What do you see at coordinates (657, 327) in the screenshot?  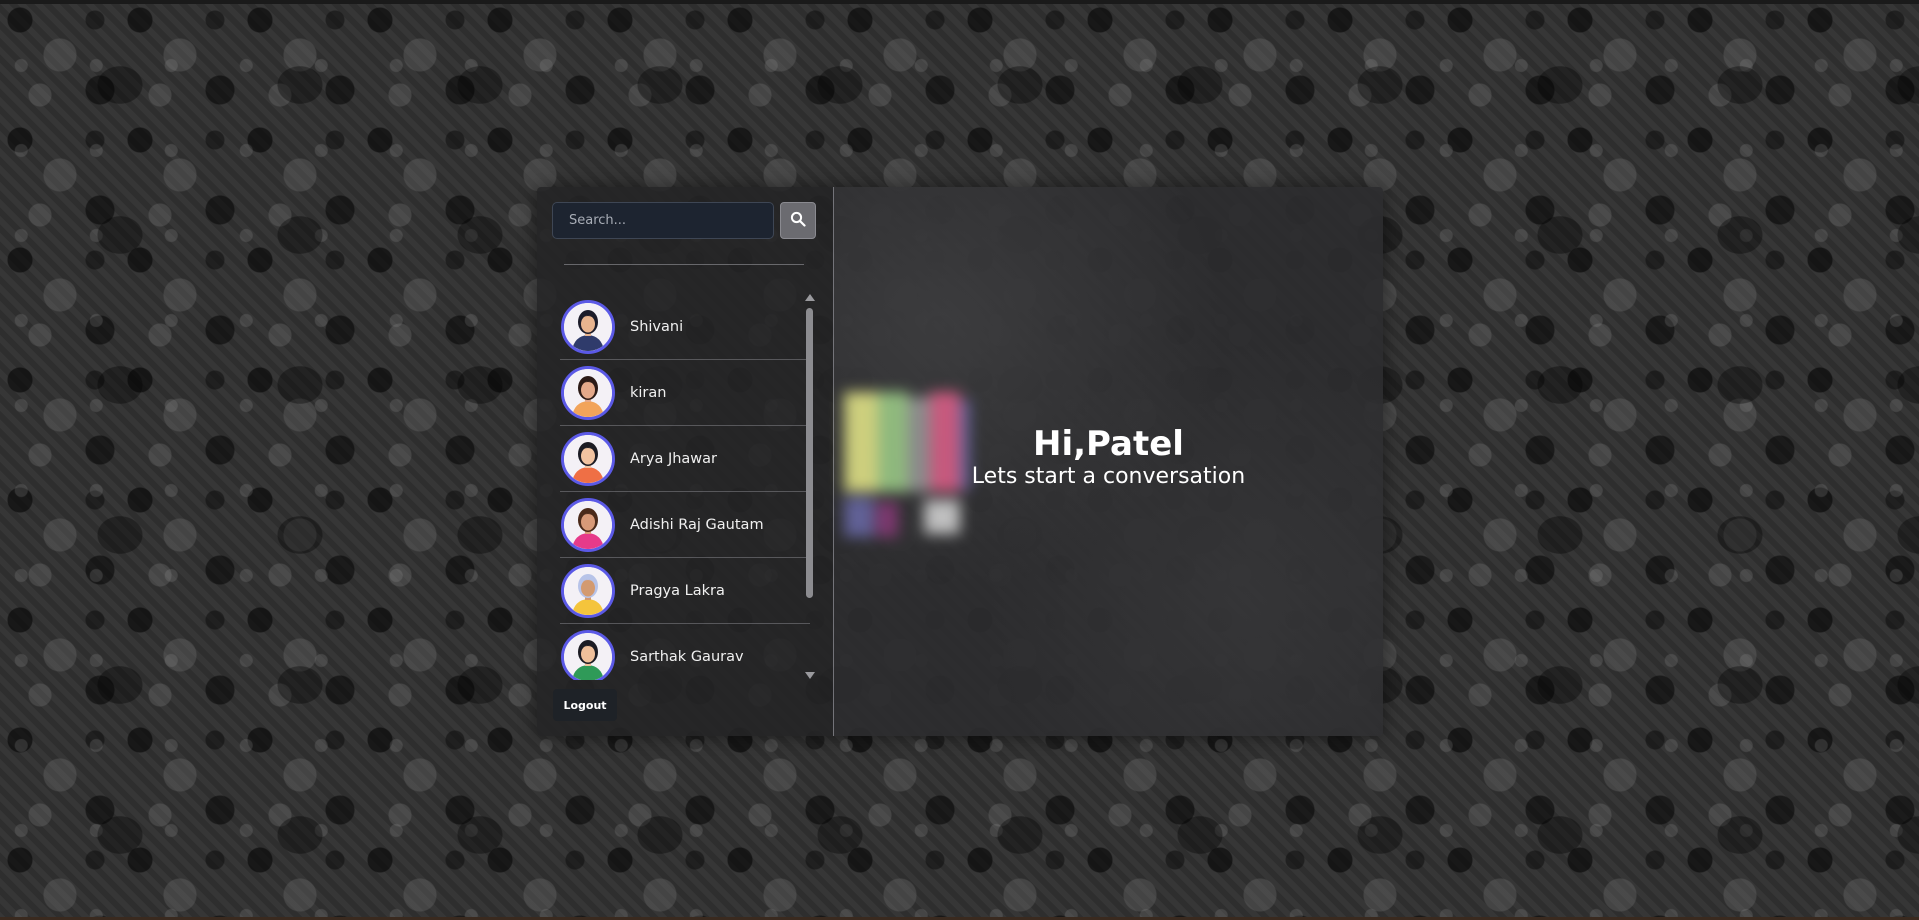 I see `user-name: Shivani` at bounding box center [657, 327].